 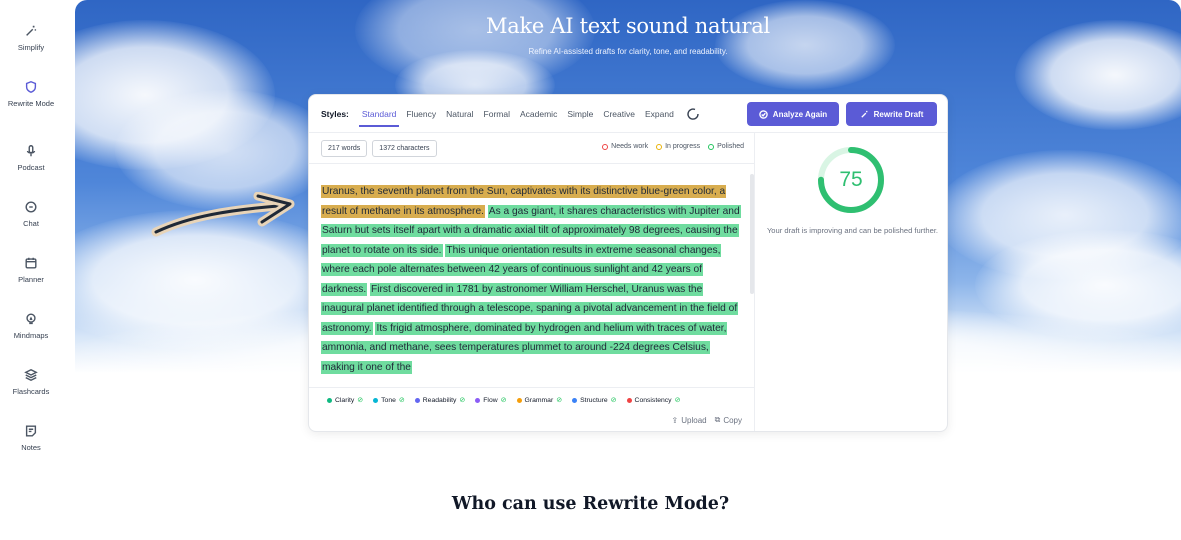 I want to click on rewrite-draft-button: Rewrite Draft, so click(x=891, y=114).